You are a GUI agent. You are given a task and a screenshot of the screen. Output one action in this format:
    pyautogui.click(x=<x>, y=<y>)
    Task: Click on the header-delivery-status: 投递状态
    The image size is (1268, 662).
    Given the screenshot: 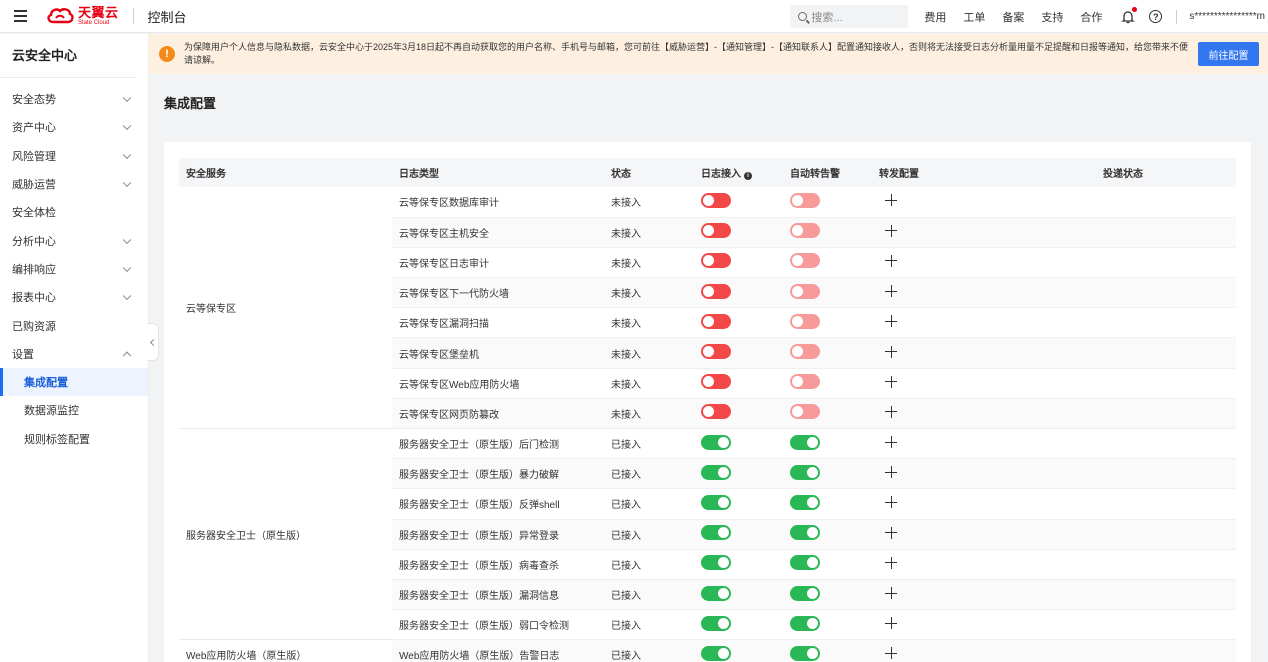 What is the action you would take?
    pyautogui.click(x=1166, y=172)
    